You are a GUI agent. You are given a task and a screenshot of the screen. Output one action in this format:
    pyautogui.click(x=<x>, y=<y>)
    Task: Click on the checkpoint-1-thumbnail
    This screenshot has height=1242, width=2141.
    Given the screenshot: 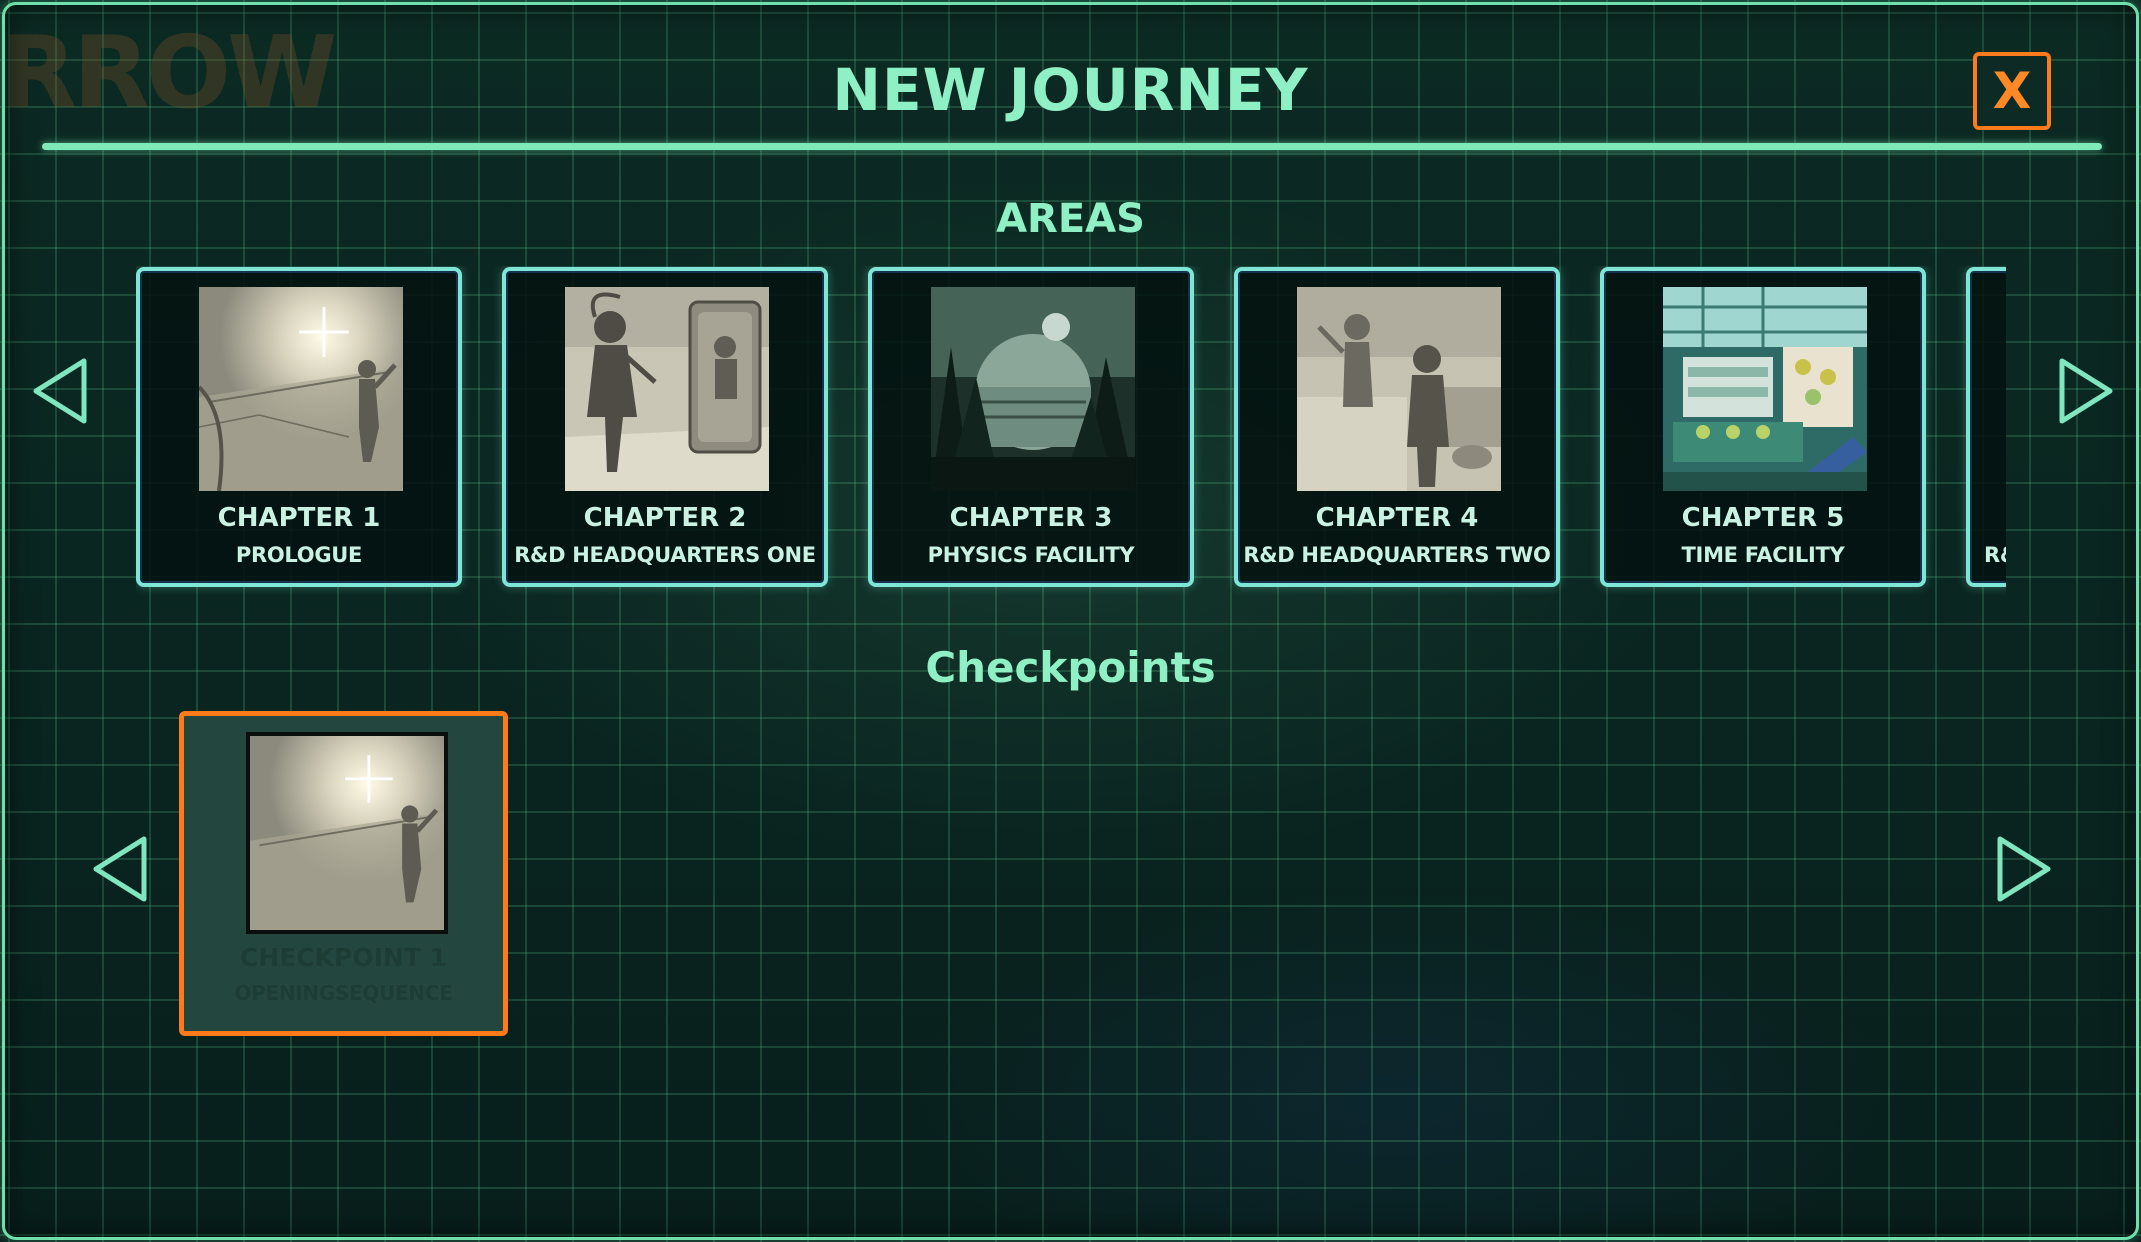 What is the action you would take?
    pyautogui.click(x=347, y=833)
    